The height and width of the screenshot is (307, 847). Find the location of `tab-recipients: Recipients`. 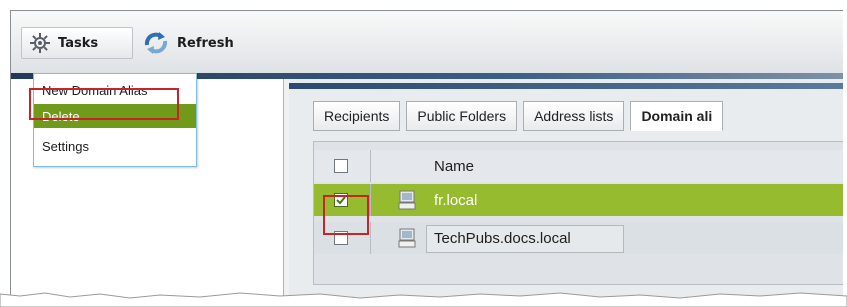

tab-recipients: Recipients is located at coordinates (357, 116).